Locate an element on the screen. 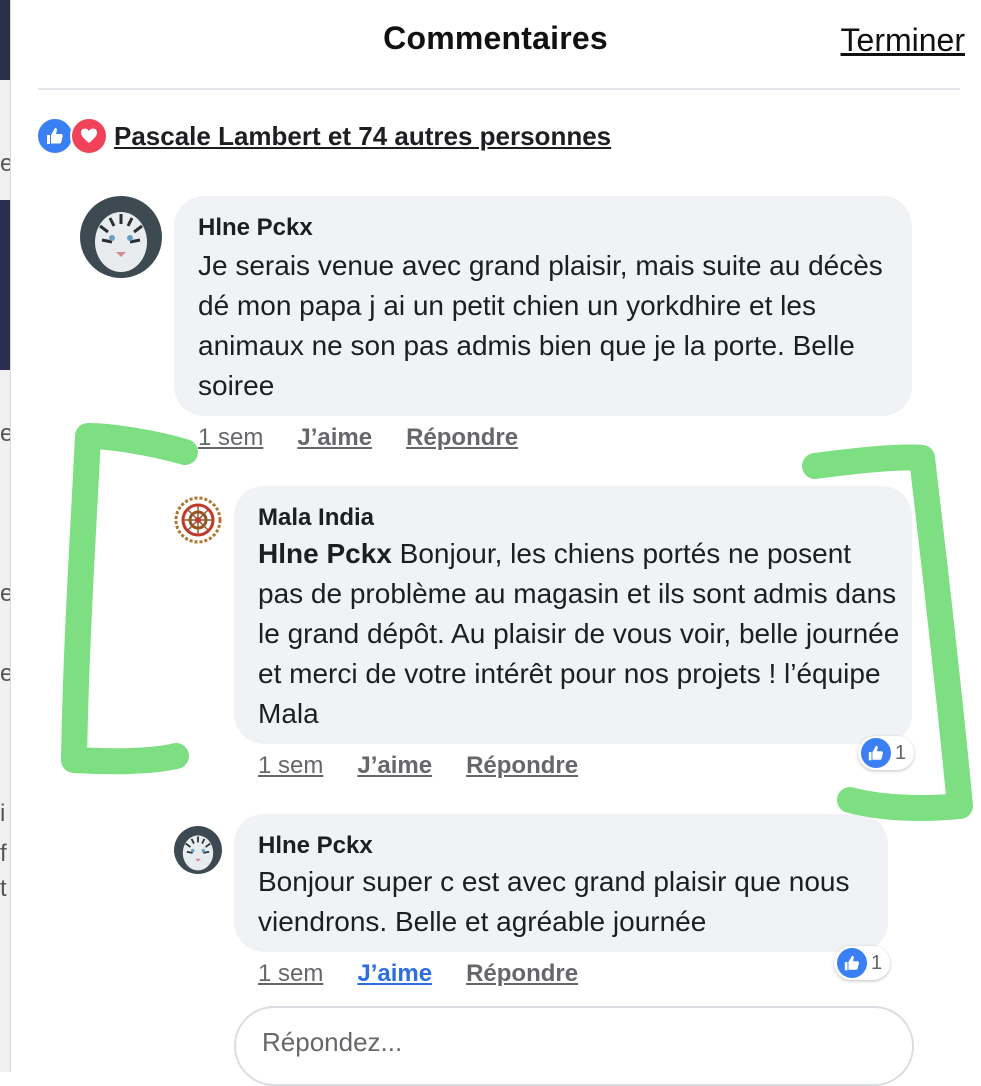  background-page-strip: e e e e i f t is located at coordinates (5, 536).